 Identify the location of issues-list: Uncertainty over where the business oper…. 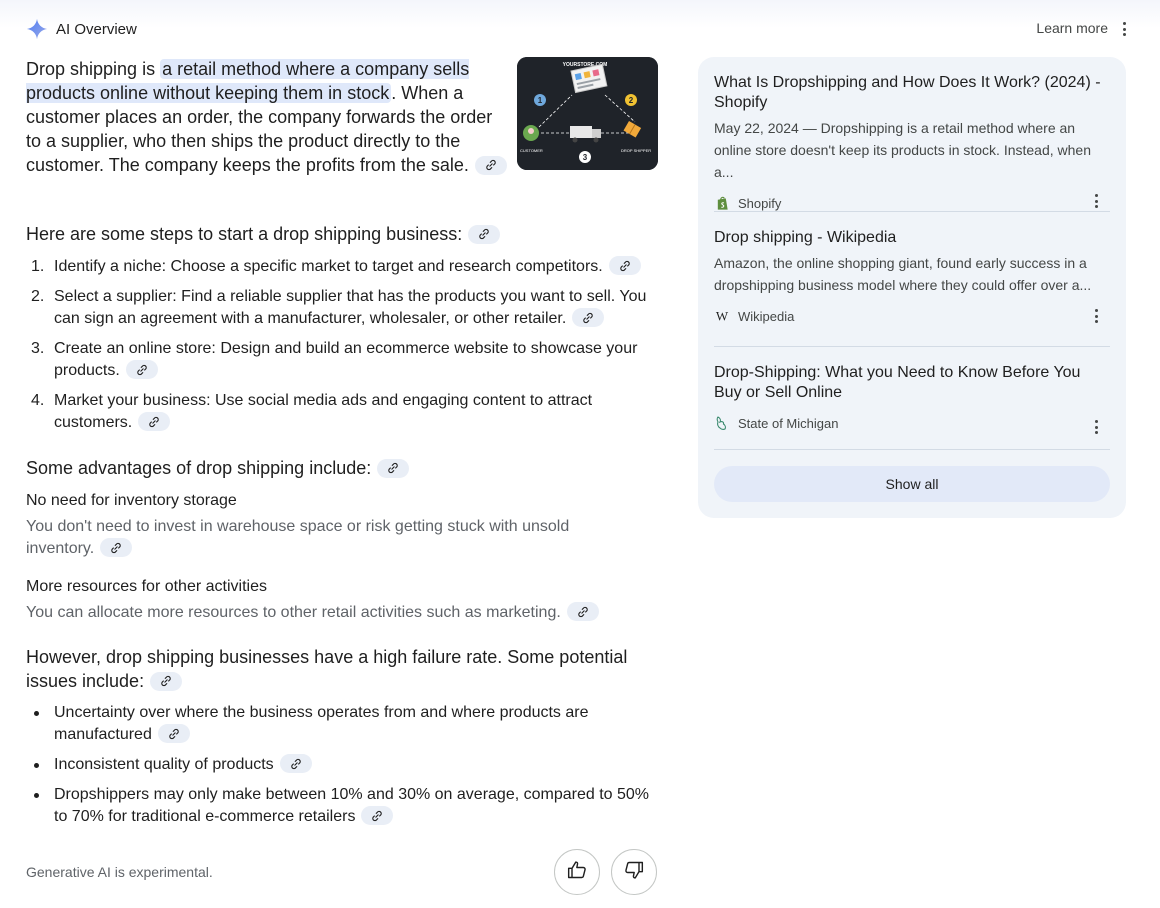
(342, 769).